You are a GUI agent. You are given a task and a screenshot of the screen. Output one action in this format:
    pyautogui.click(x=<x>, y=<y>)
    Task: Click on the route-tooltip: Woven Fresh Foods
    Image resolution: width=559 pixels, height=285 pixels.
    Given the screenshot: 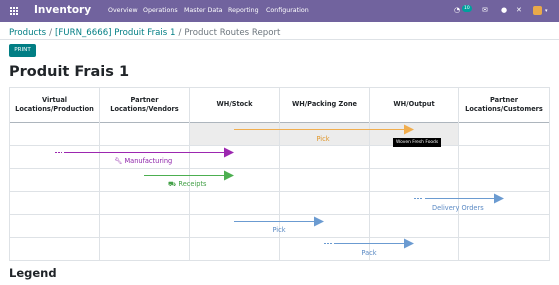 What is the action you would take?
    pyautogui.click(x=417, y=142)
    